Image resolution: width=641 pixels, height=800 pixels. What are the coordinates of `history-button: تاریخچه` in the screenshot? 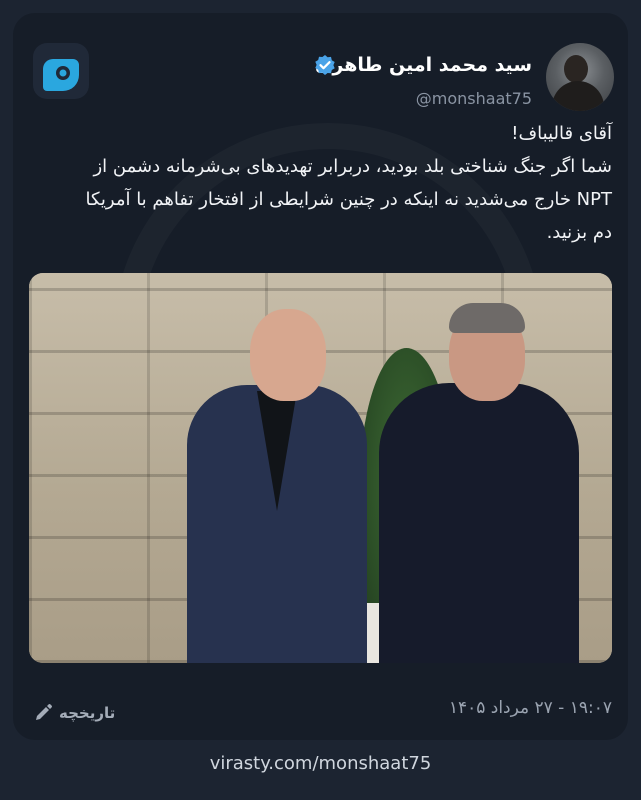 It's located at (74, 713).